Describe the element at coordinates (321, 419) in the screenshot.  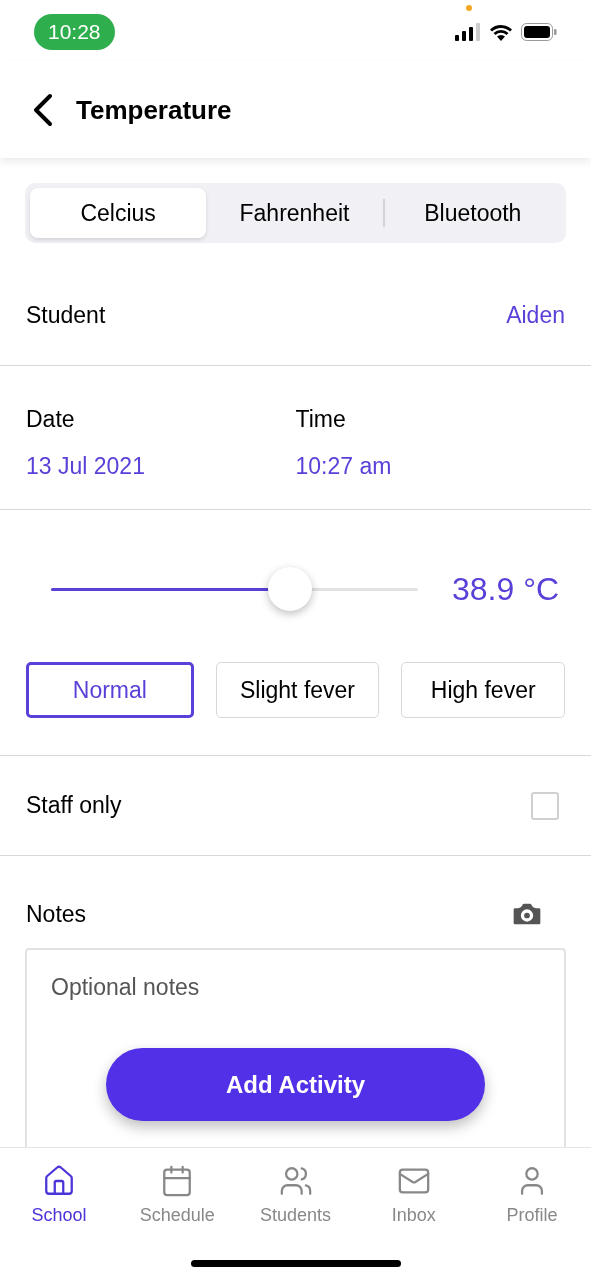
I see `field-label: Time` at that location.